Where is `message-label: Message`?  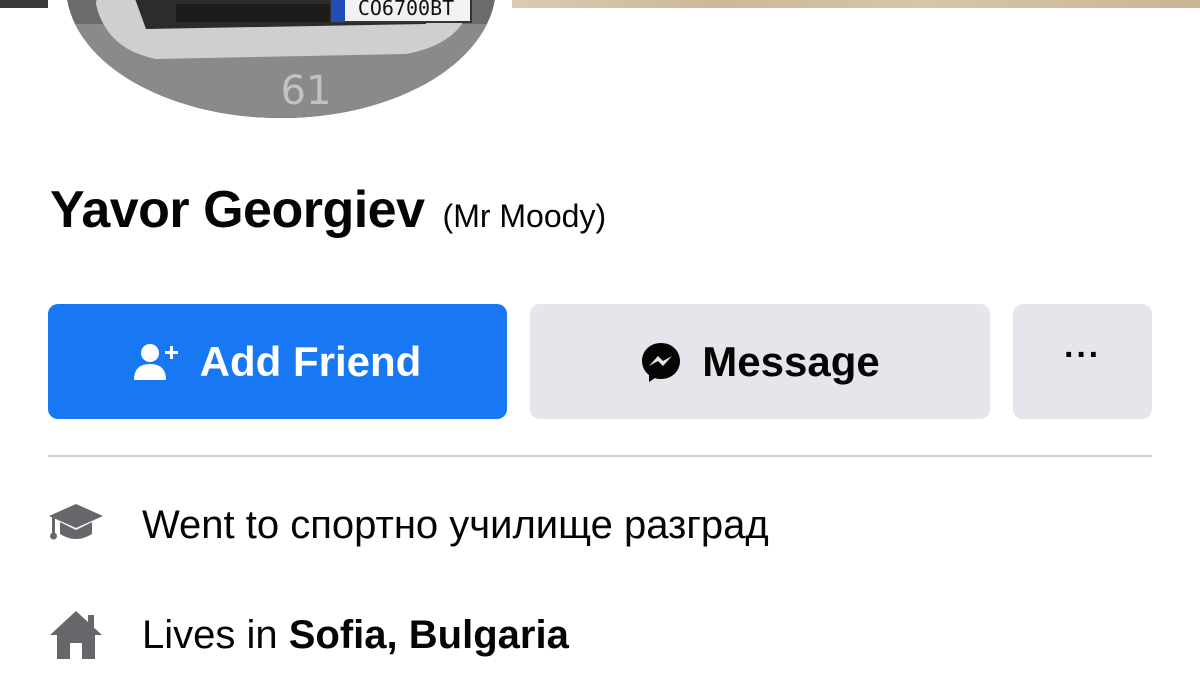
message-label: Message is located at coordinates (791, 361).